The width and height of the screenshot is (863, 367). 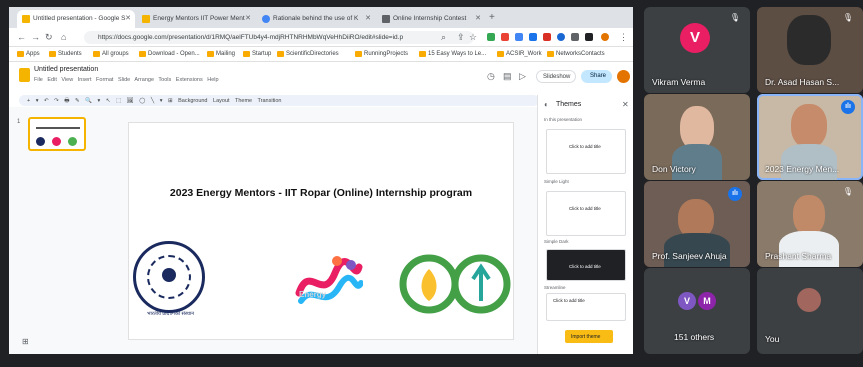 What do you see at coordinates (697, 311) in the screenshot?
I see `others-tile: V M 151 others` at bounding box center [697, 311].